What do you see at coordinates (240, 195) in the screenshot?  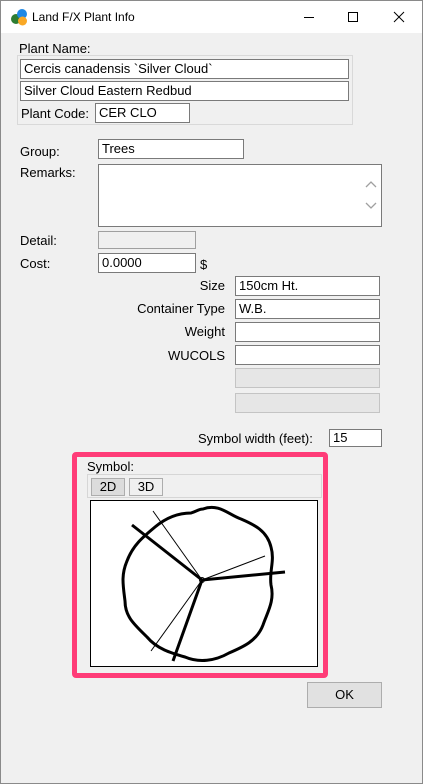 I see `remarks-textarea` at bounding box center [240, 195].